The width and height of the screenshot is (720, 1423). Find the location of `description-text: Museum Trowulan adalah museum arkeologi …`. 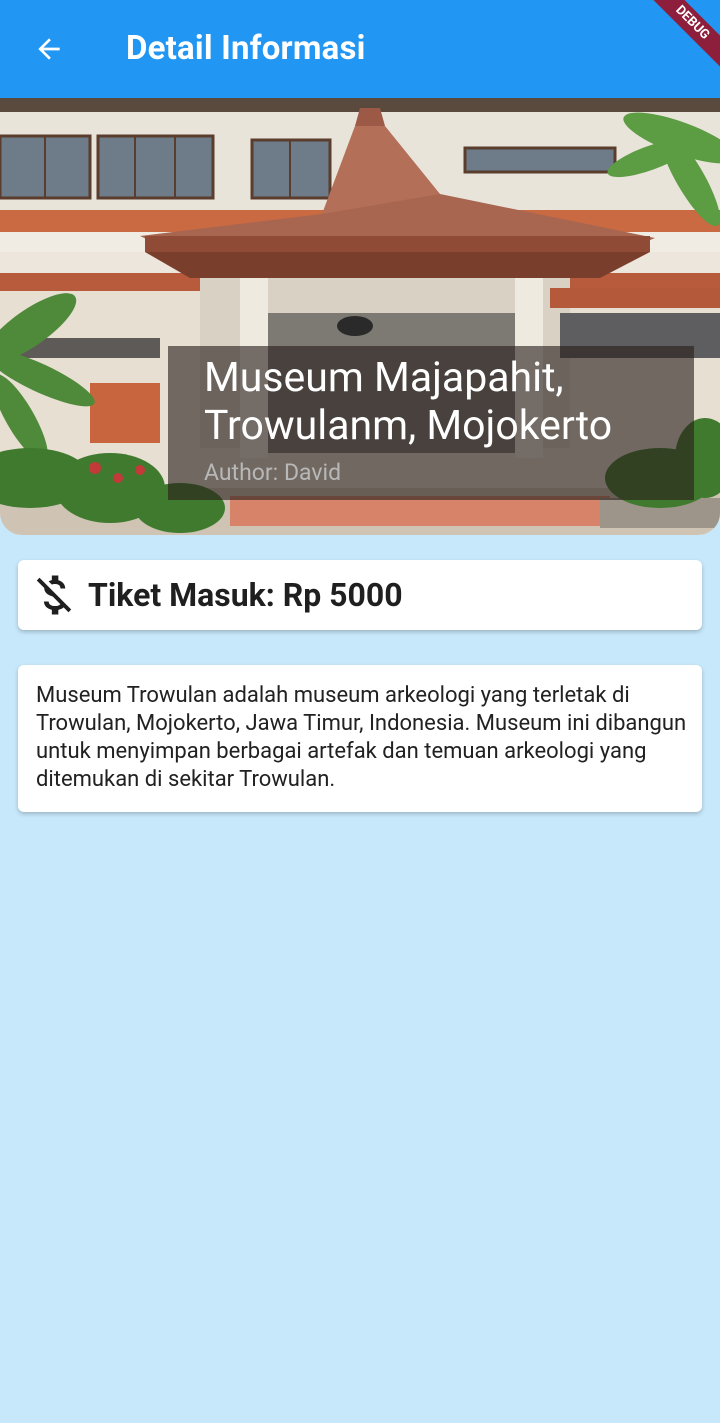

description-text: Museum Trowulan adalah museum arkeologi … is located at coordinates (361, 737).